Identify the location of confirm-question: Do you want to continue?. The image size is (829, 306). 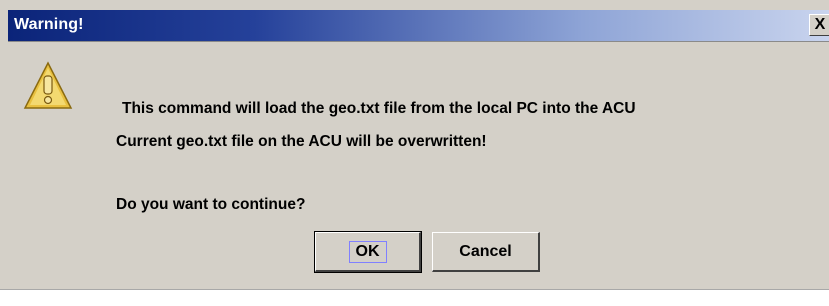
(211, 204).